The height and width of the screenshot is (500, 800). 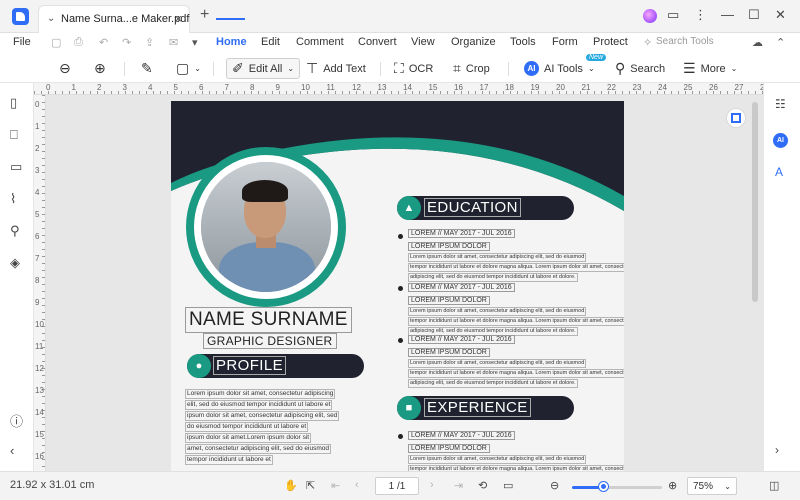 I want to click on next-page-icon: ›, so click(x=432, y=485).